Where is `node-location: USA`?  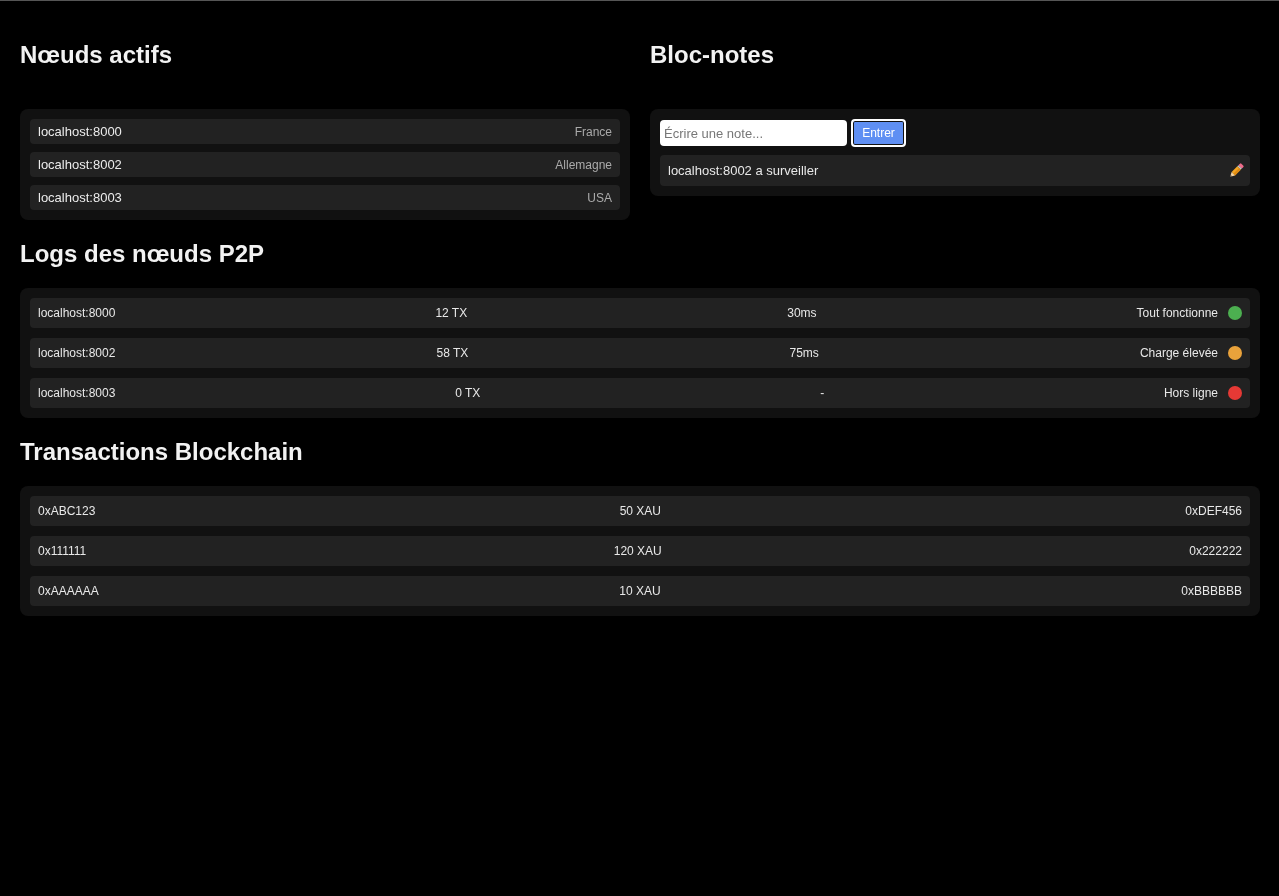
node-location: USA is located at coordinates (599, 197).